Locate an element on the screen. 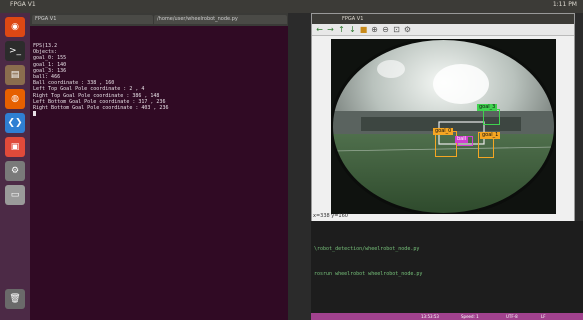 The height and width of the screenshot is (320, 583). terminal-tab-bar: FPGA V1 /home/user/wheelrobot_node.py is located at coordinates (159, 19).